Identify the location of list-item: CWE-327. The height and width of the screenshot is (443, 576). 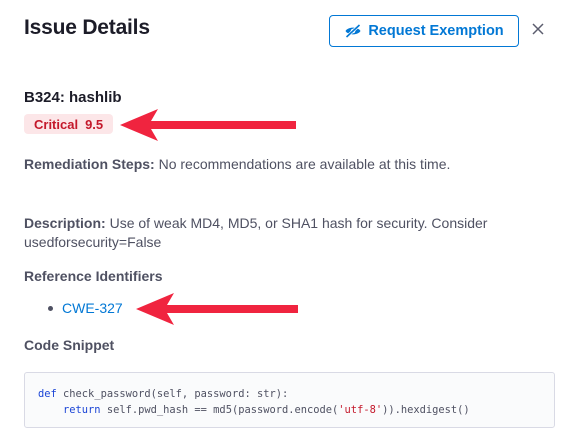
(85, 308).